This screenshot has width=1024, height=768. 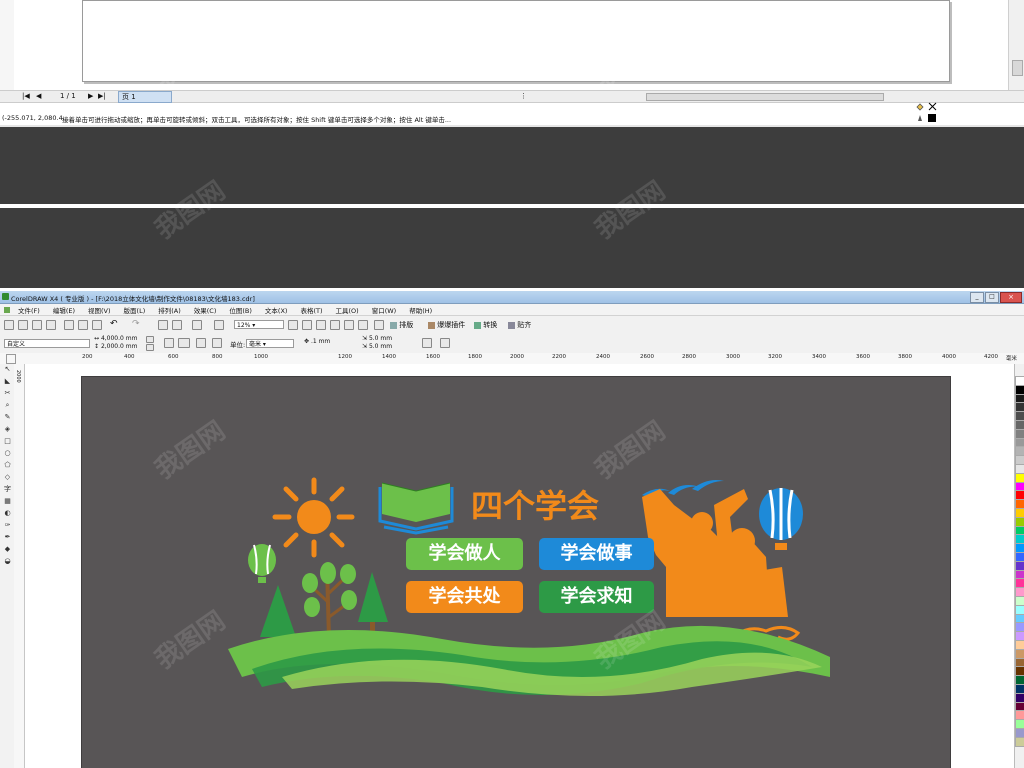 What do you see at coordinates (311, 310) in the screenshot?
I see `menu-table: 表格(T)` at bounding box center [311, 310].